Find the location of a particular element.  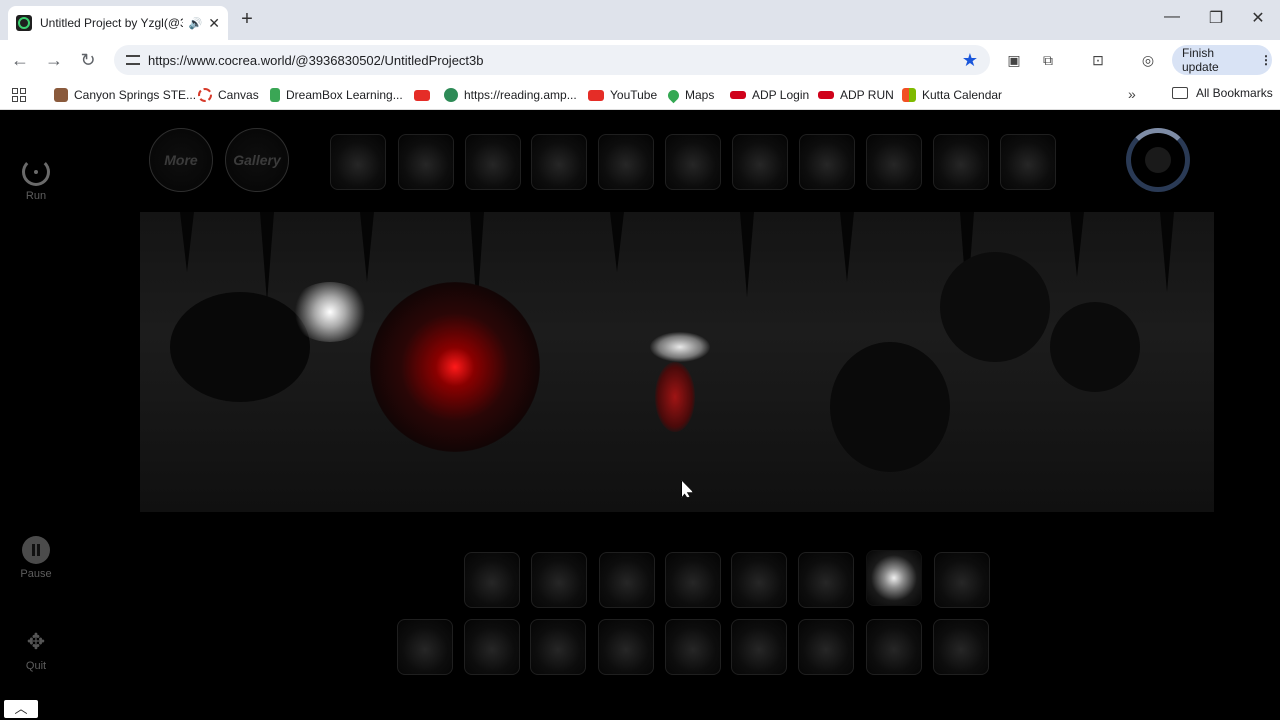

expand-chevron-icon: ︿ is located at coordinates (21, 709).